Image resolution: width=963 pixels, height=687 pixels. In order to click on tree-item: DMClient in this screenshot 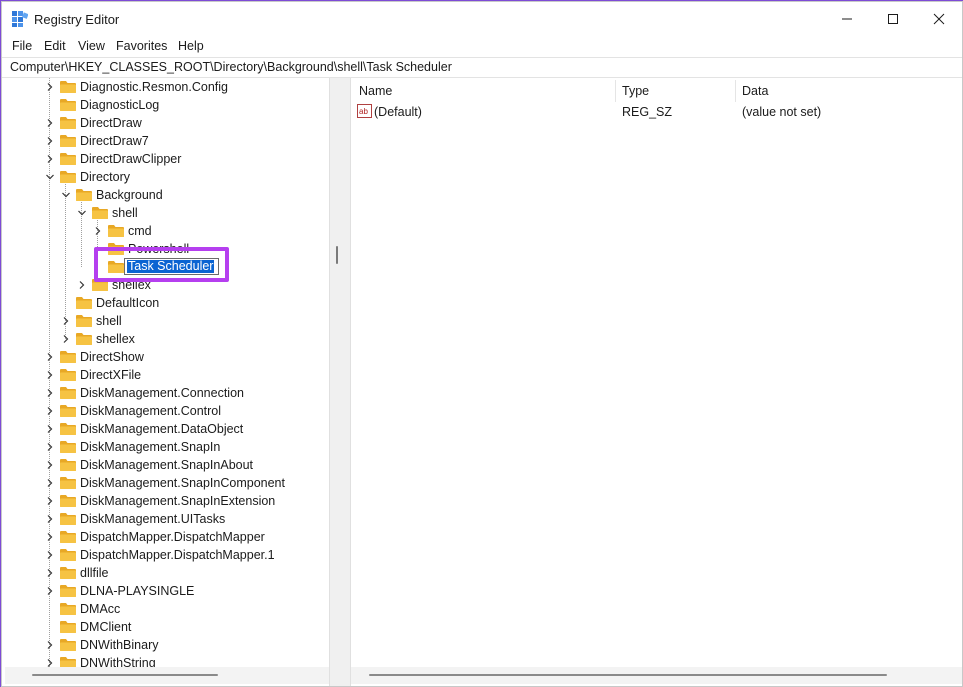, I will do `click(167, 627)`.